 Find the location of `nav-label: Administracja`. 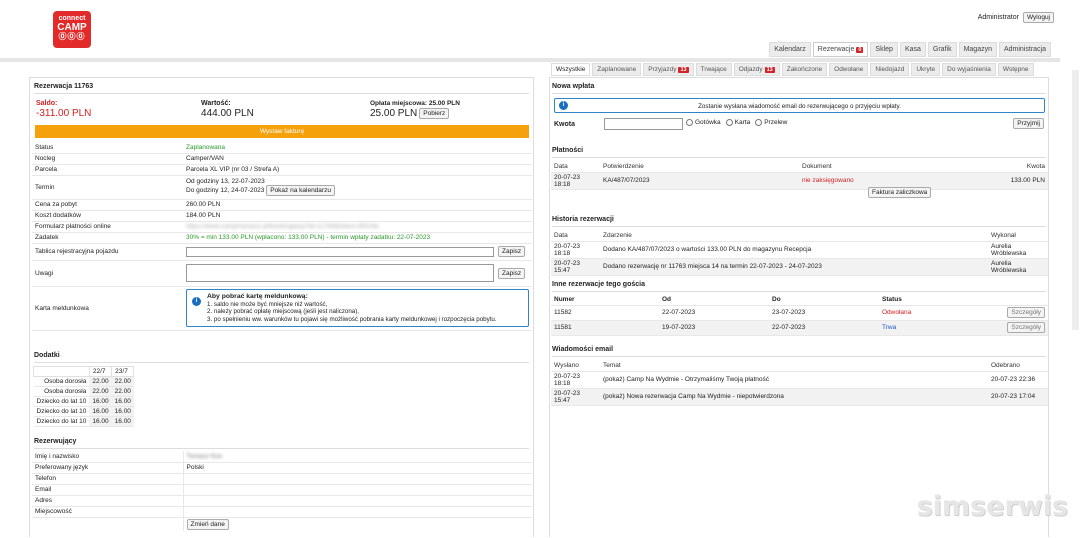

nav-label: Administracja is located at coordinates (1024, 49).